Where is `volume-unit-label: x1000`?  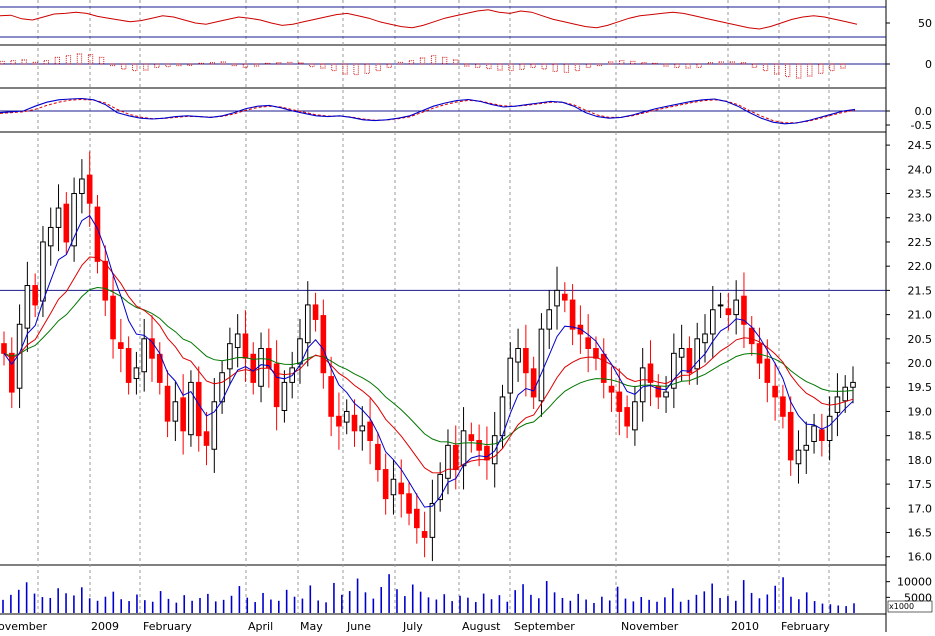
volume-unit-label: x1000 is located at coordinates (901, 606).